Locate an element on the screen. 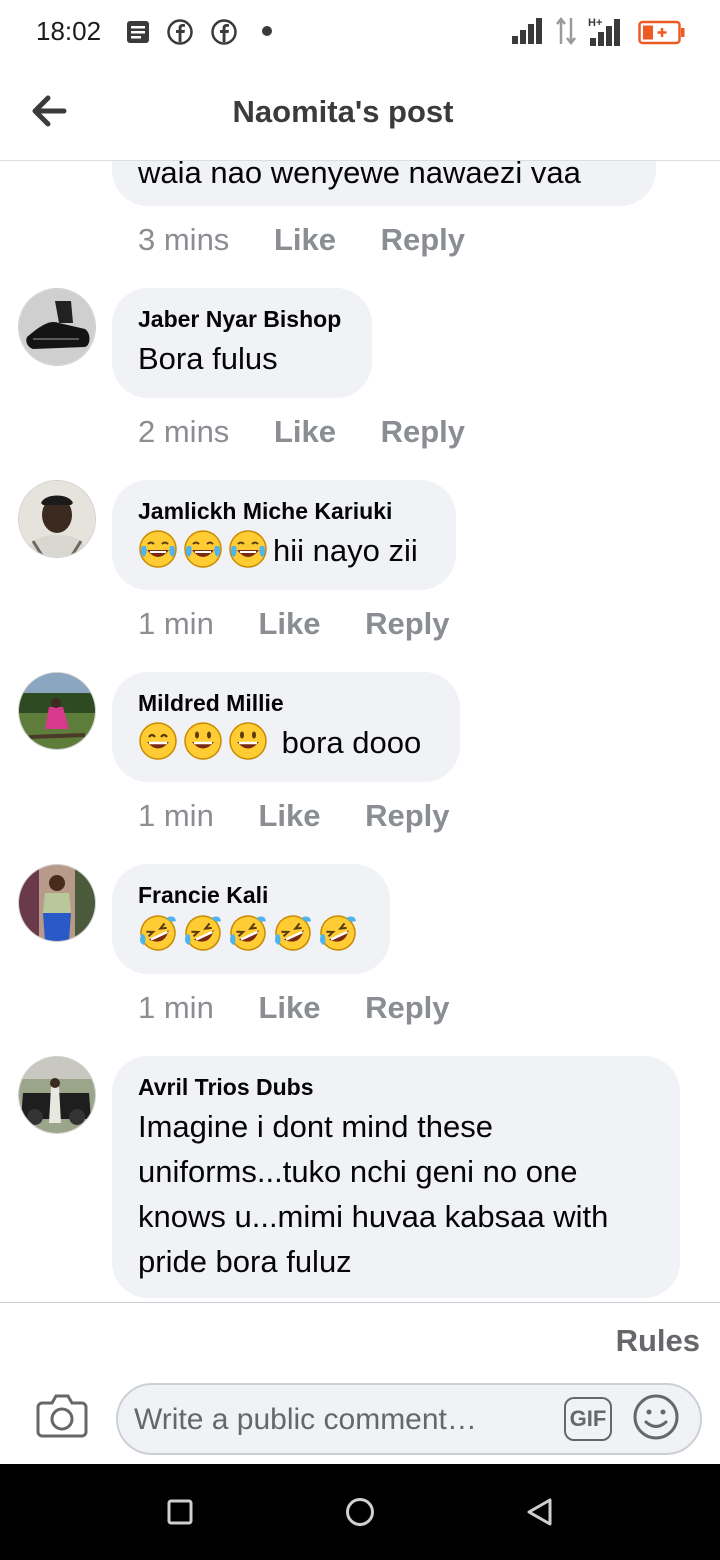 This screenshot has width=720, height=1560. post-header: Naomita's post is located at coordinates (360, 113).